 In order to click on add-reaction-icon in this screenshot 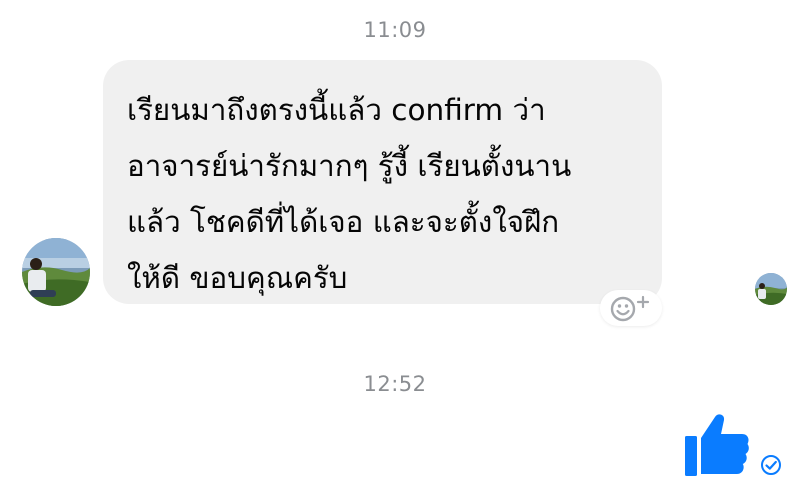, I will do `click(630, 308)`.